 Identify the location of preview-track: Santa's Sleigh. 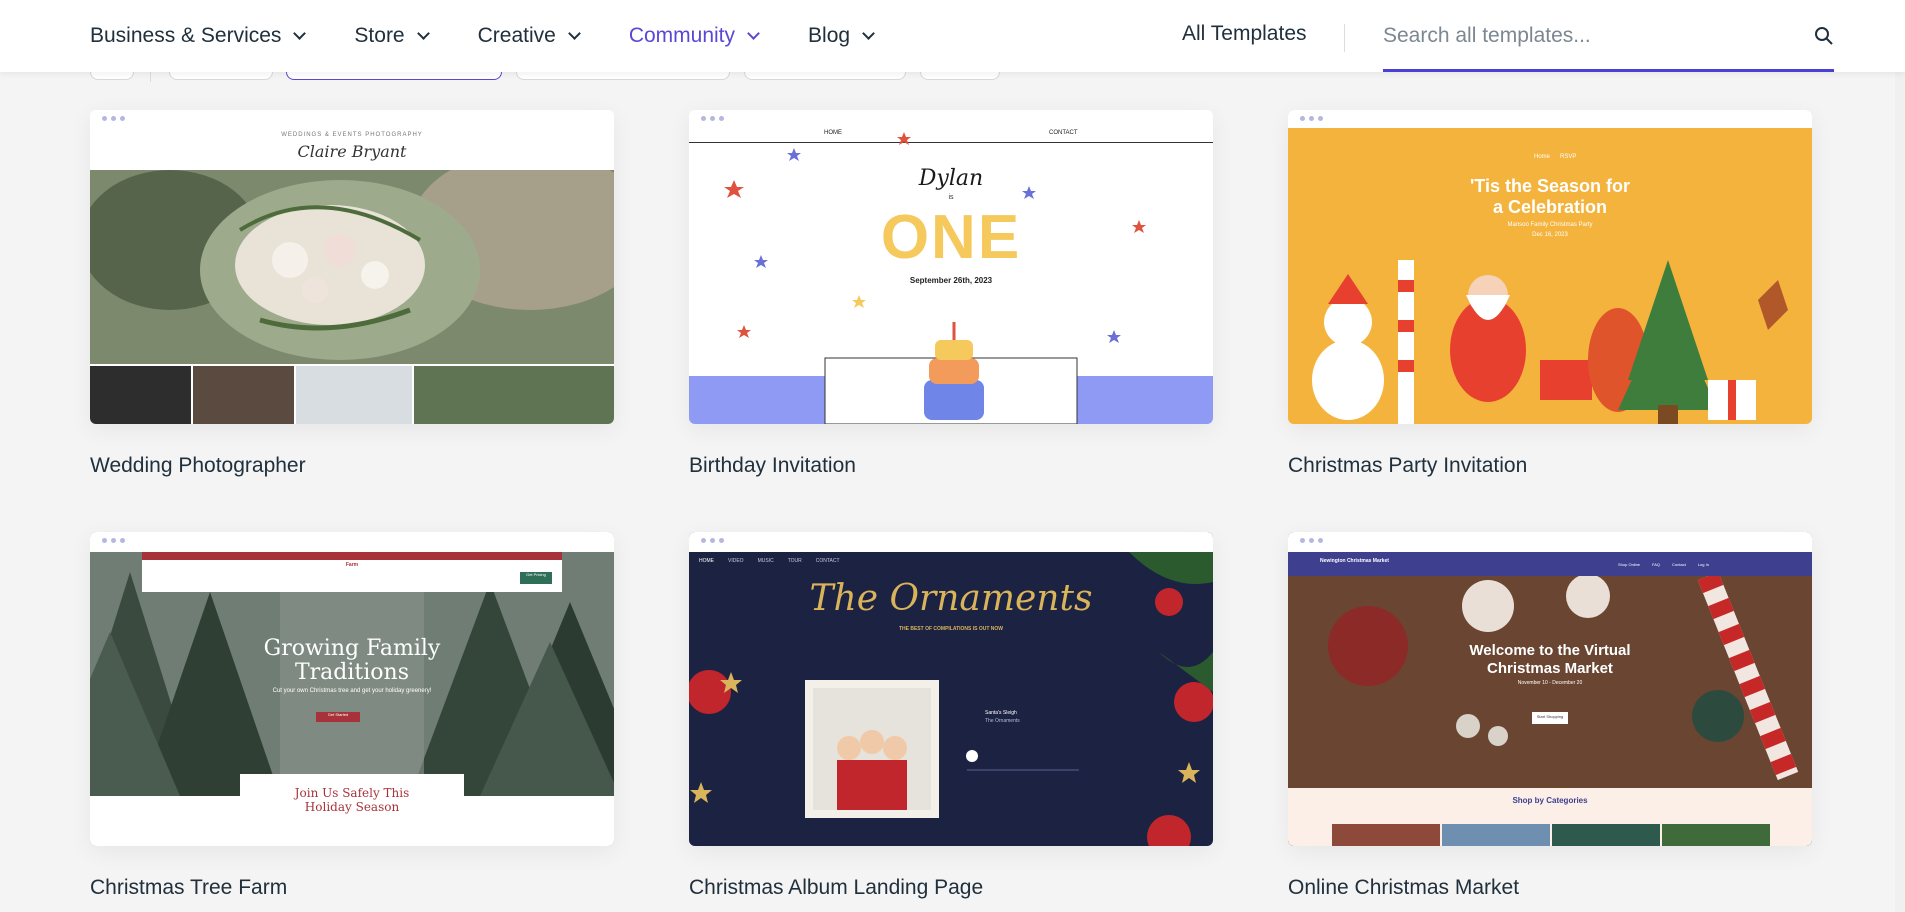
(1001, 713).